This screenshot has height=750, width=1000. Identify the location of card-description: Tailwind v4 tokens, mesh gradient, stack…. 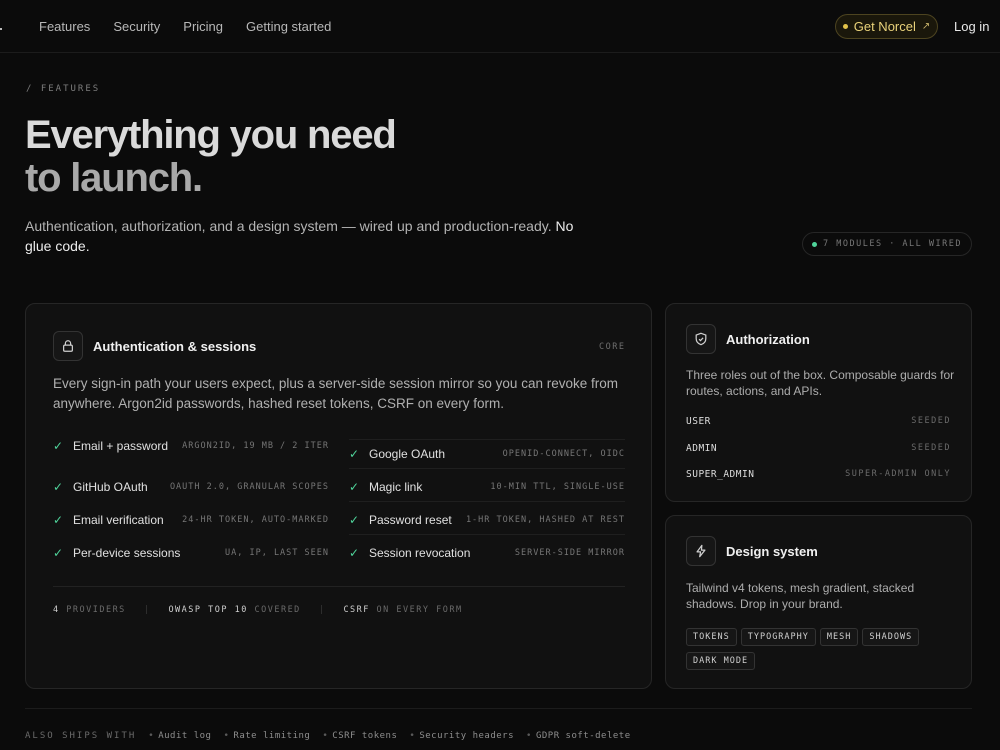
(800, 596).